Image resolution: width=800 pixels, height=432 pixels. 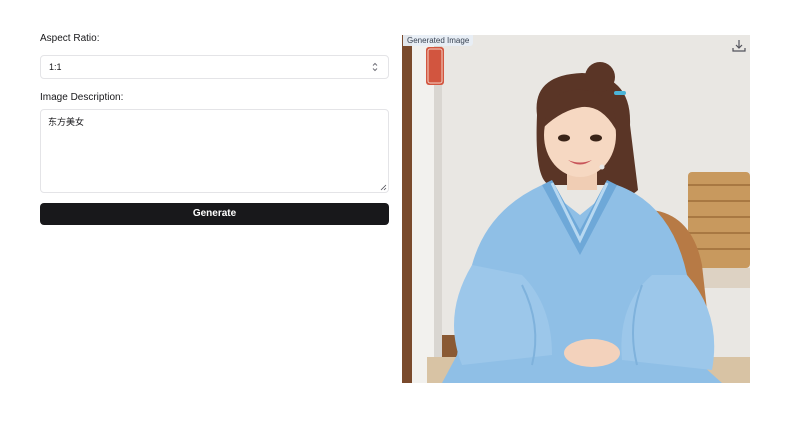 I want to click on seal-stamp, so click(x=435, y=66).